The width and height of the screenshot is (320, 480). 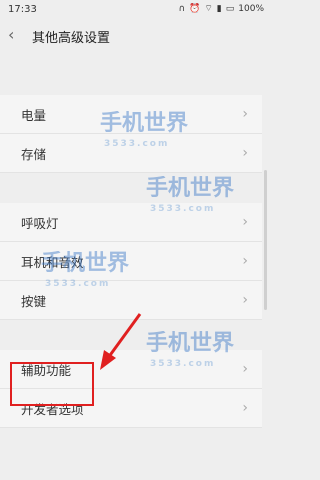 What do you see at coordinates (208, 9) in the screenshot?
I see `wifi-icon: ⌔` at bounding box center [208, 9].